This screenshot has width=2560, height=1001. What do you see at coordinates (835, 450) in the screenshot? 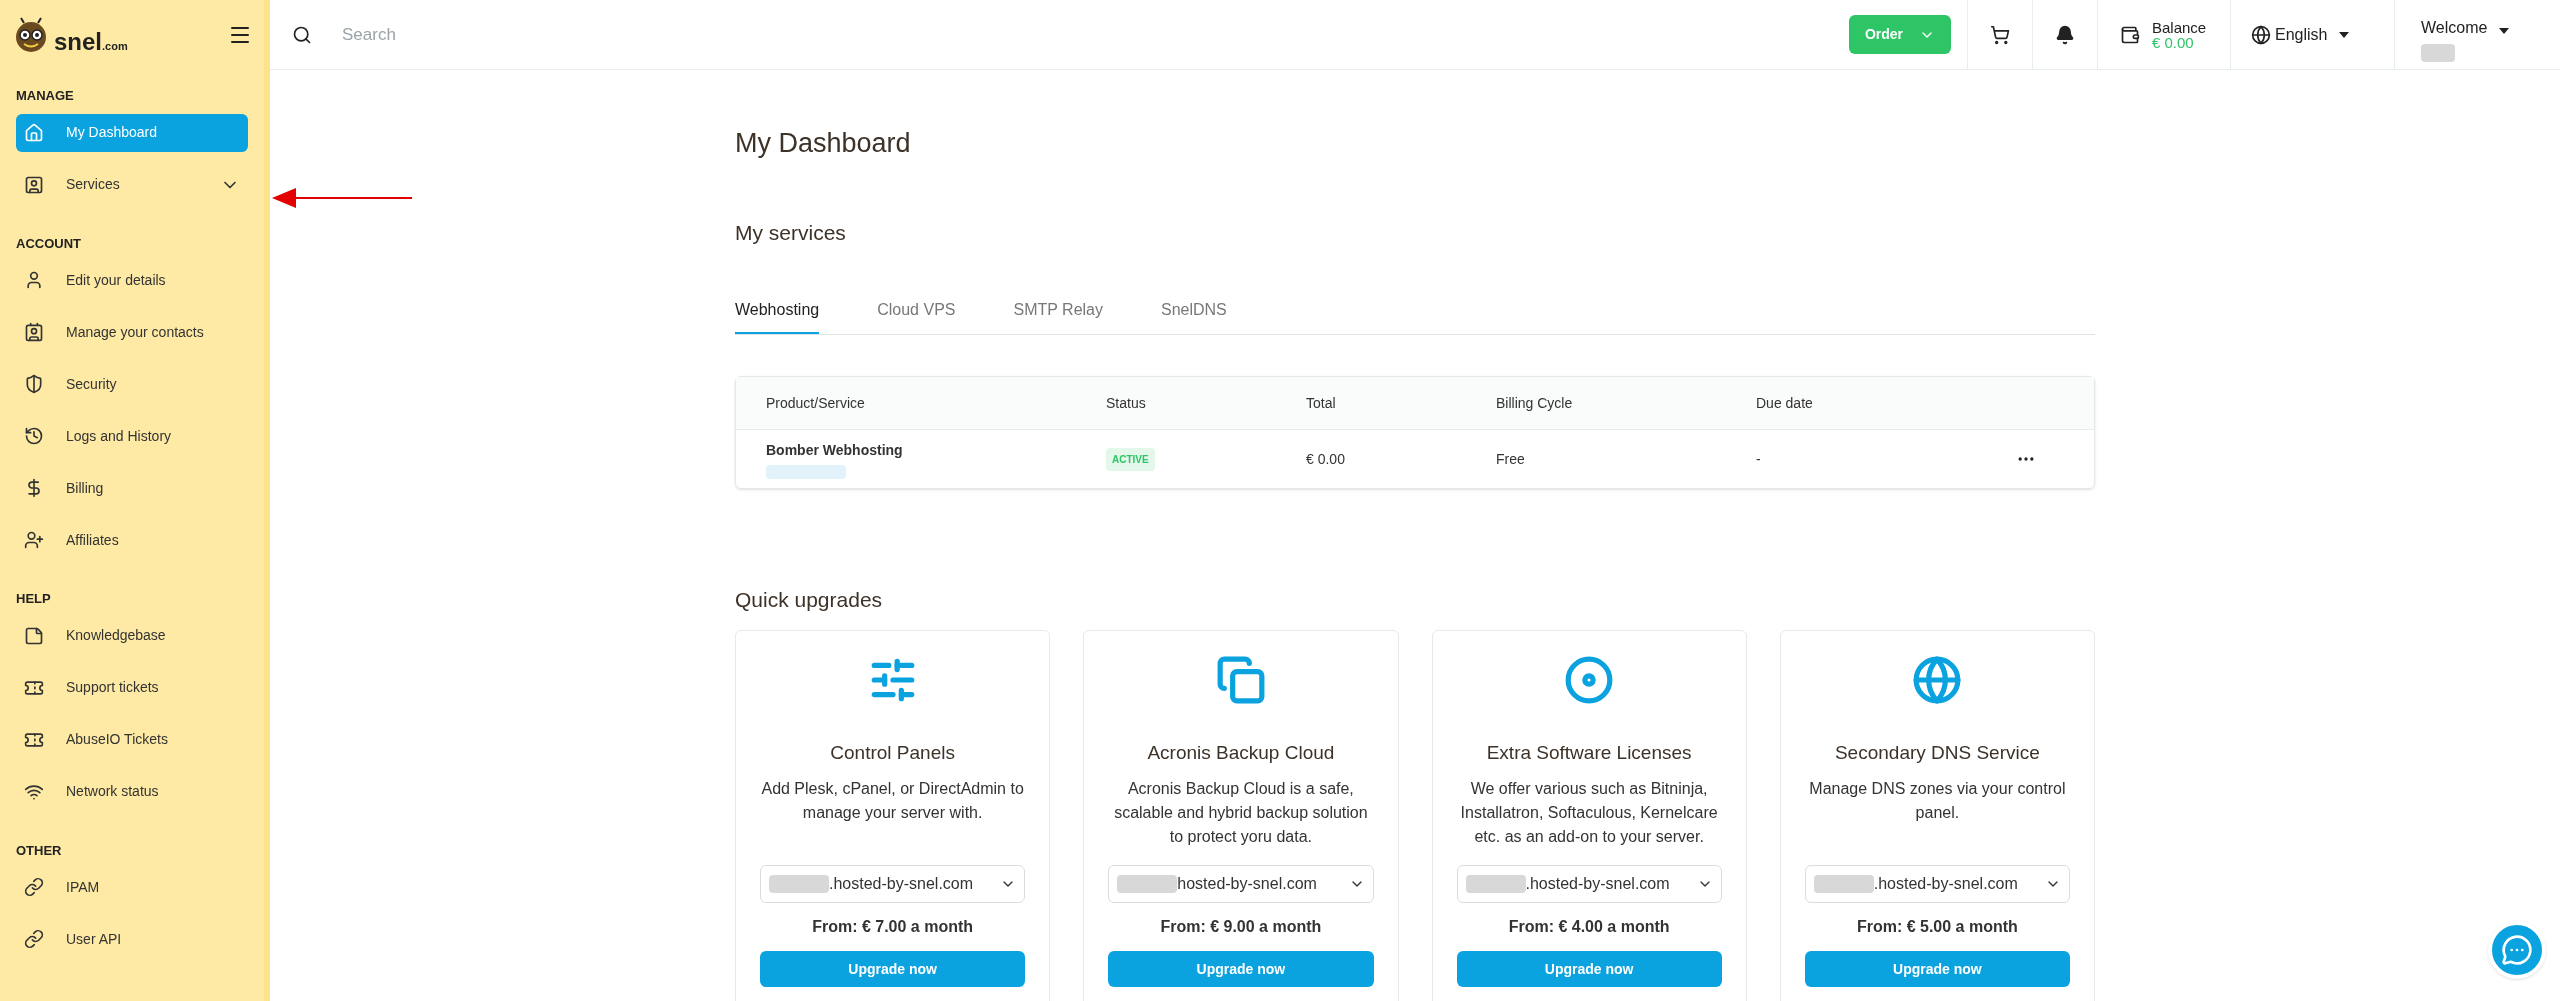
I see `product-name: Bomber Webhosting` at bounding box center [835, 450].